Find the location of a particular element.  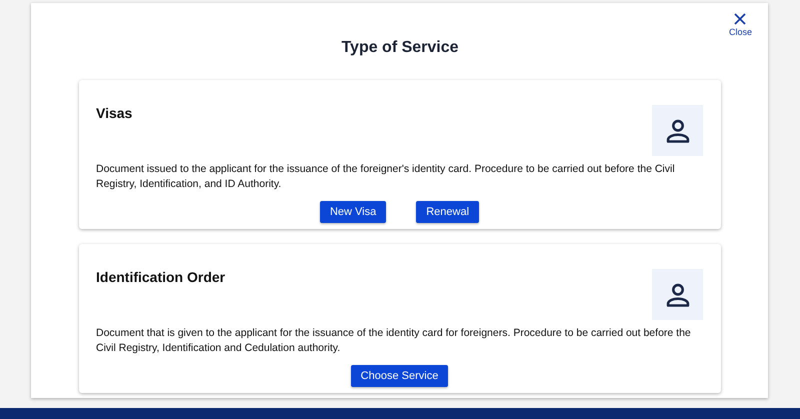

close-button: Close is located at coordinates (740, 25).